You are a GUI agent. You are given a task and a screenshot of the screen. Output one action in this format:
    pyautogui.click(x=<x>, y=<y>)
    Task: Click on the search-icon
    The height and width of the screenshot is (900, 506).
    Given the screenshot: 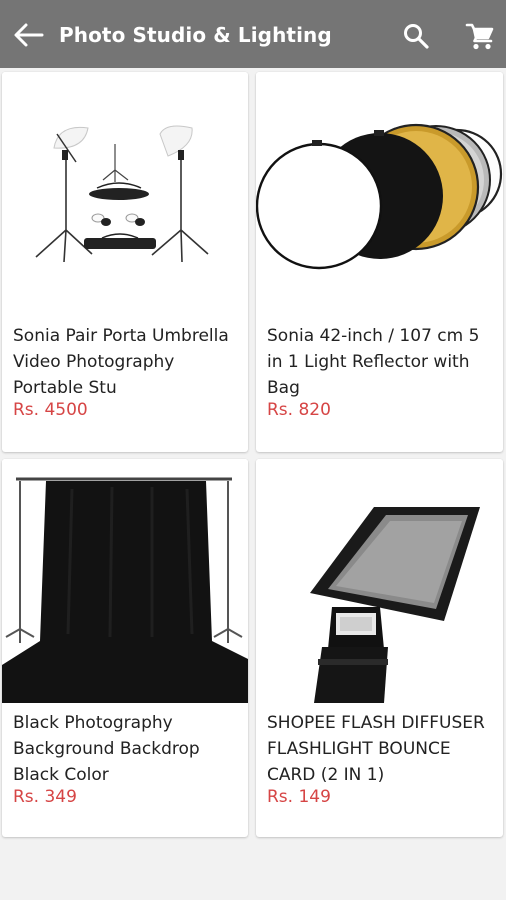 What is the action you would take?
    pyautogui.click(x=416, y=36)
    